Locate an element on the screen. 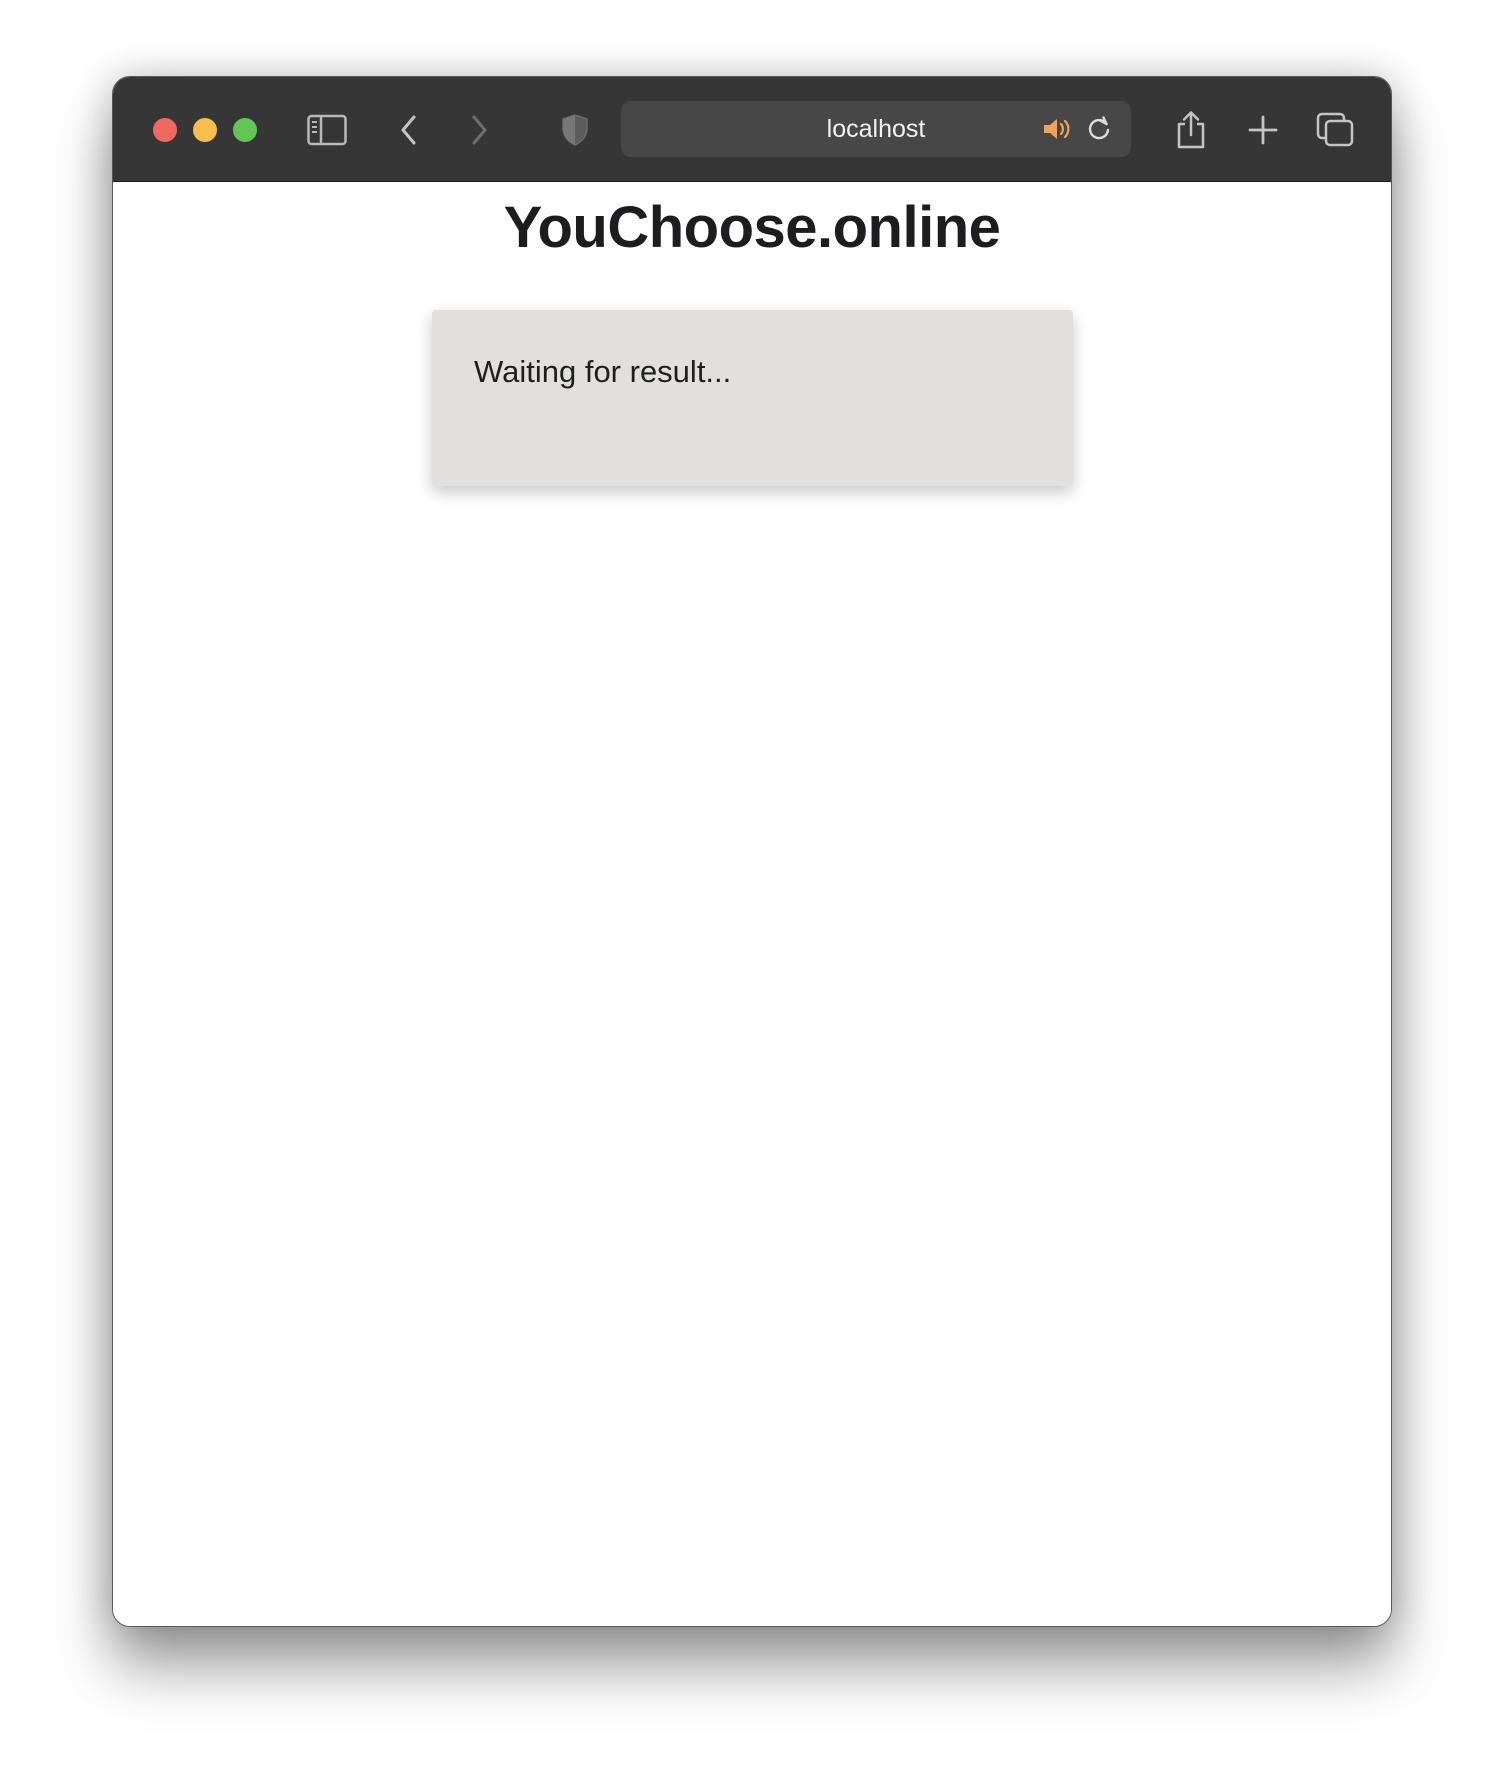 Image resolution: width=1500 pixels, height=1770 pixels. chevron-right-icon is located at coordinates (479, 130).